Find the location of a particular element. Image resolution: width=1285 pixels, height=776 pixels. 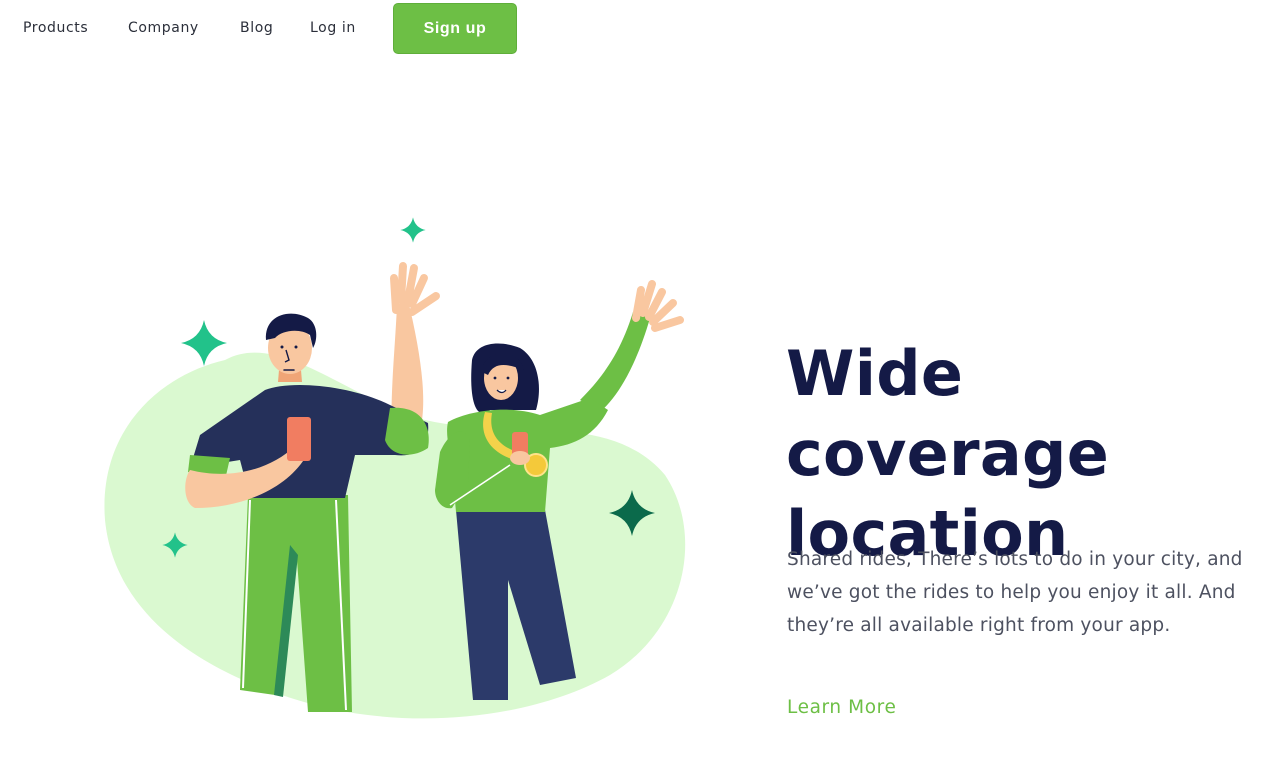

top-nav: Products Company Blog Log in Sign up is located at coordinates (300, 29).